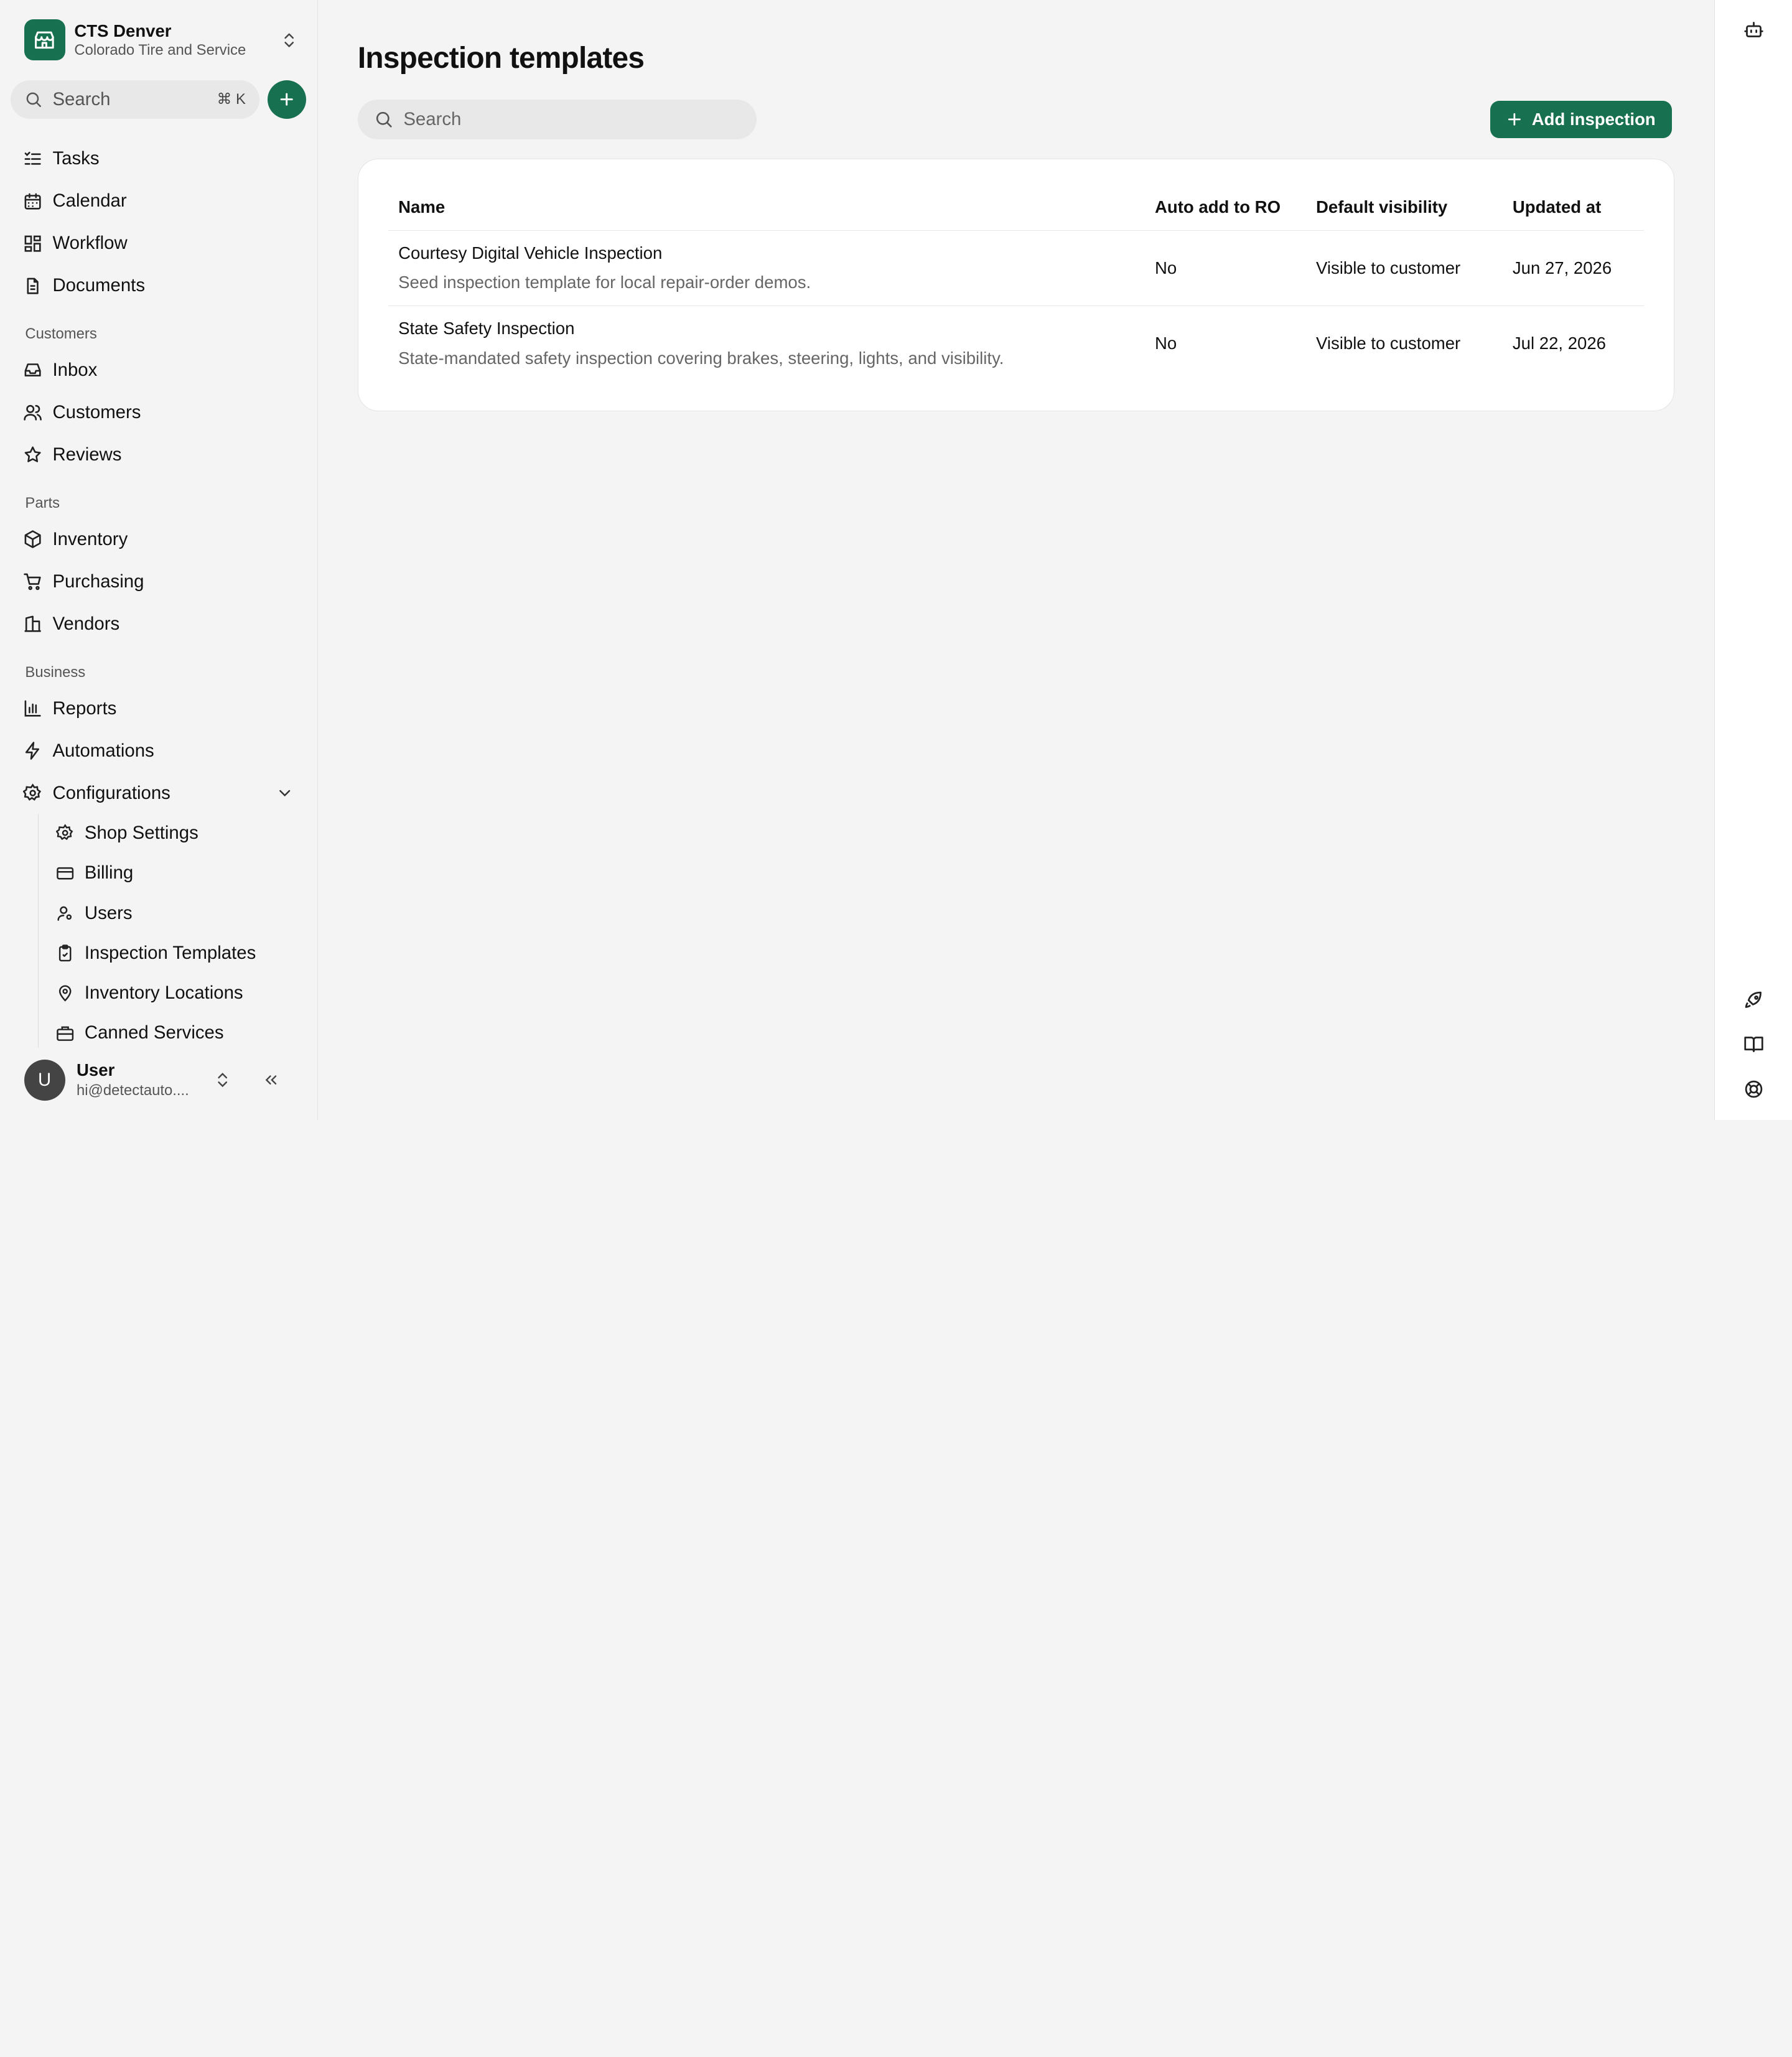  I want to click on sub-item-inventory-locations: Inventory Locations, so click(149, 993).